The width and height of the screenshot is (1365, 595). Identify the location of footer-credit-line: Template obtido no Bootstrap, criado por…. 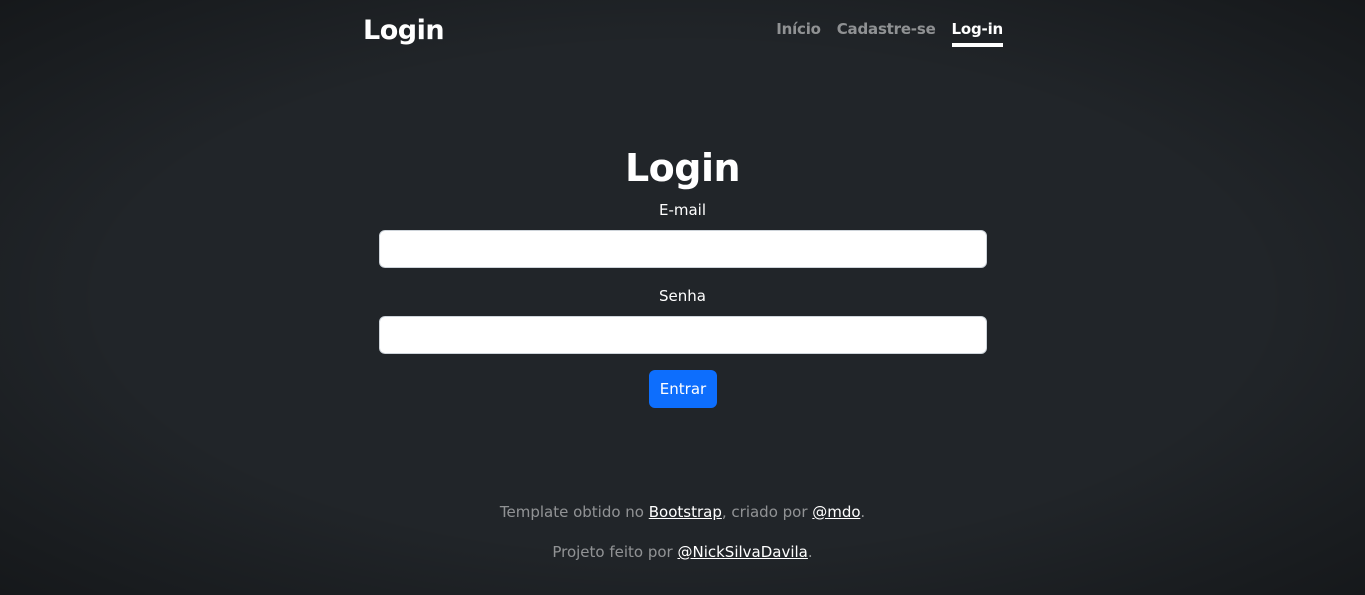
(682, 512).